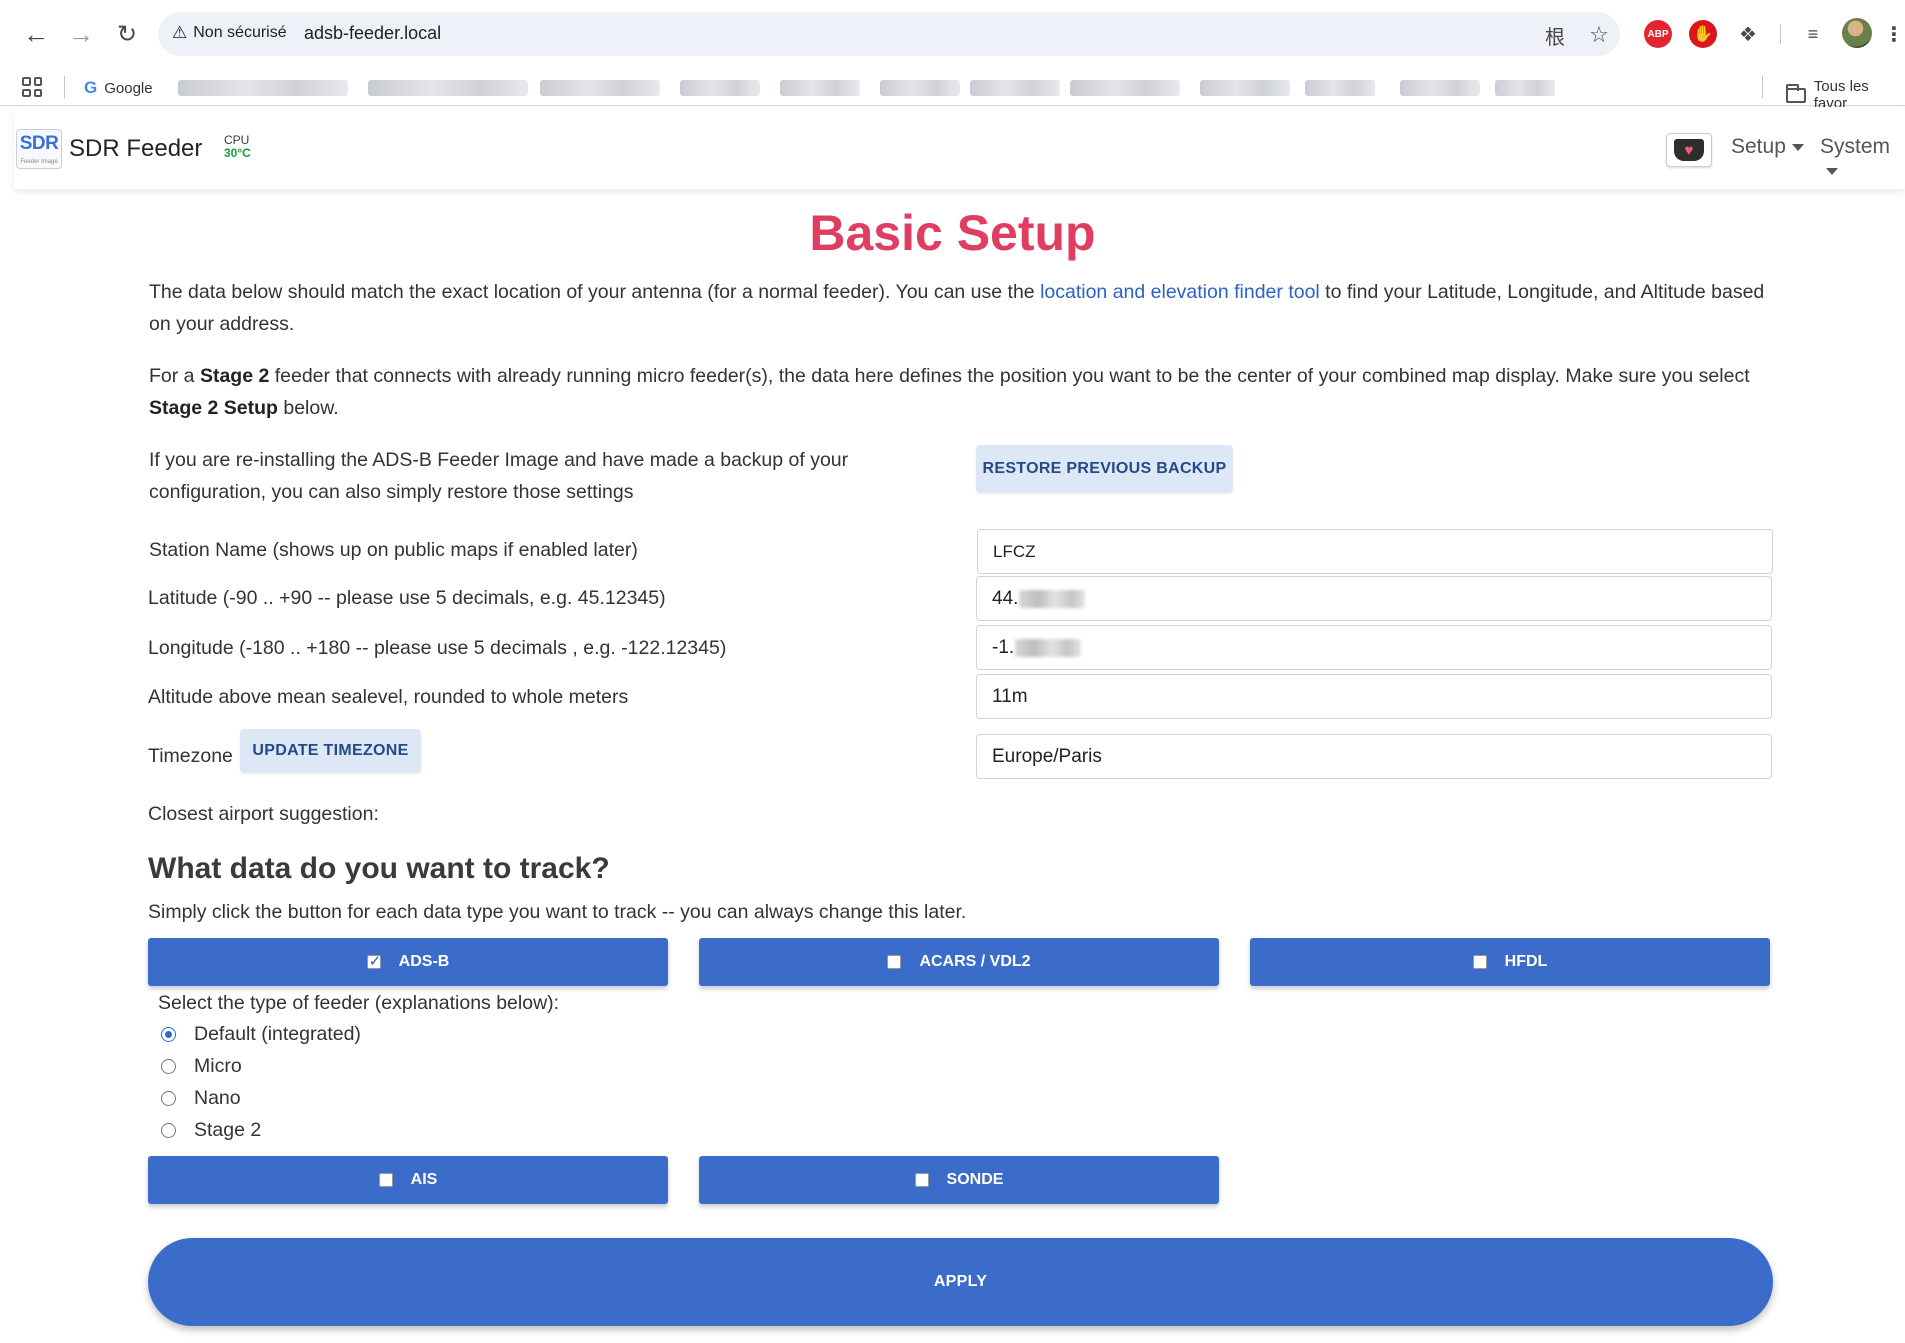  I want to click on setup-menu: Setup, so click(1767, 147).